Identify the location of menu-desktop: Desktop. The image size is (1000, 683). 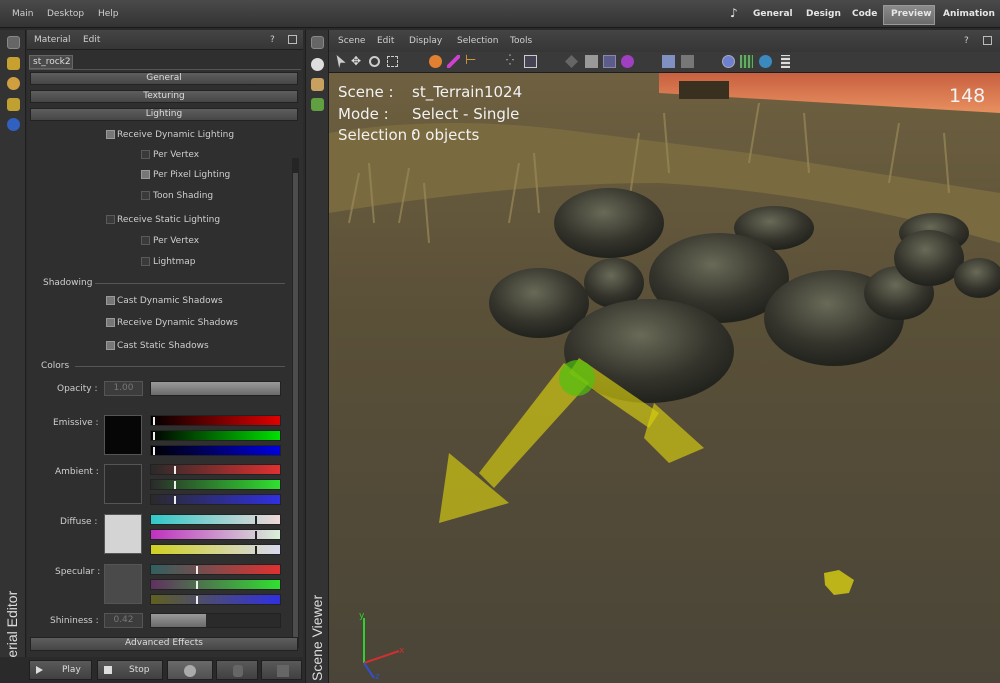
(65, 14).